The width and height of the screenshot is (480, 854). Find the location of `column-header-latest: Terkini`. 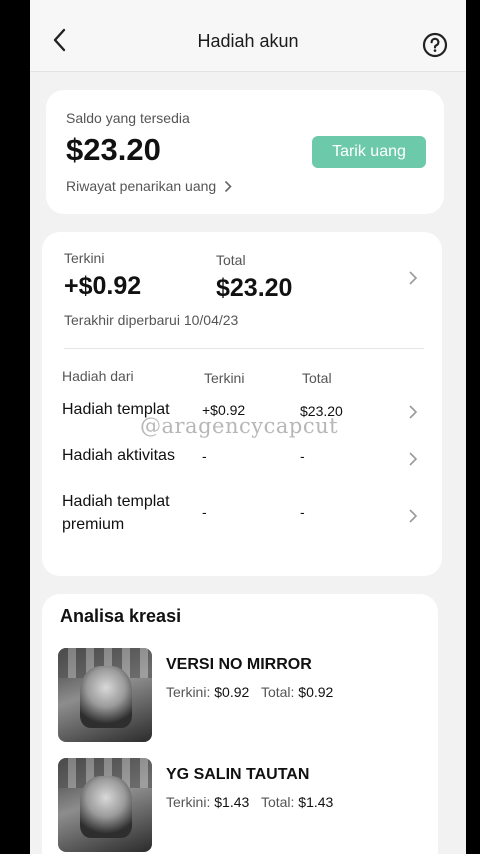

column-header-latest: Terkini is located at coordinates (224, 378).